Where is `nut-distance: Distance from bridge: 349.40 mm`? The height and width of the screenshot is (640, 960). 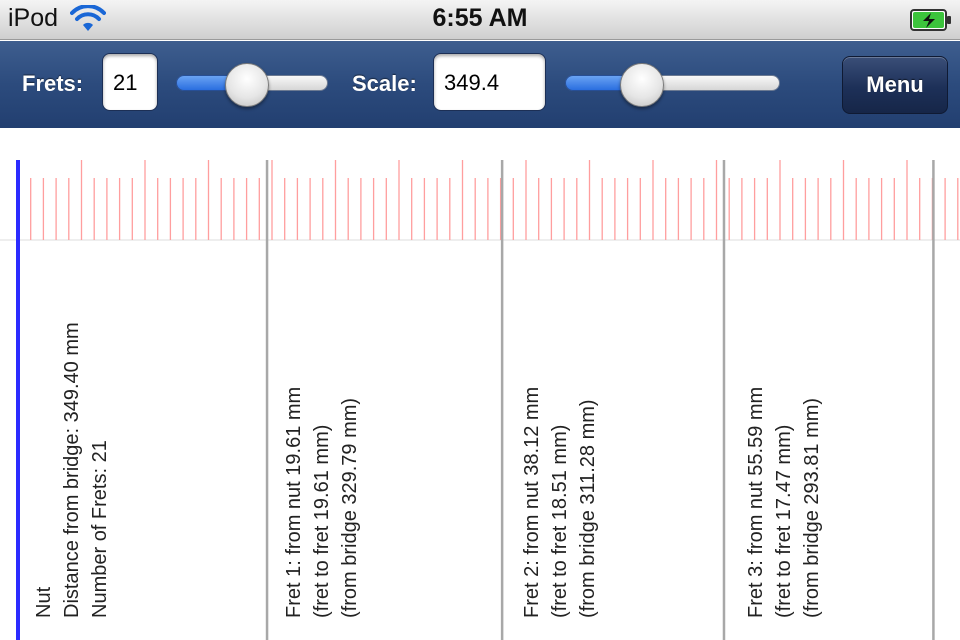 nut-distance: Distance from bridge: 349.40 mm is located at coordinates (72, 470).